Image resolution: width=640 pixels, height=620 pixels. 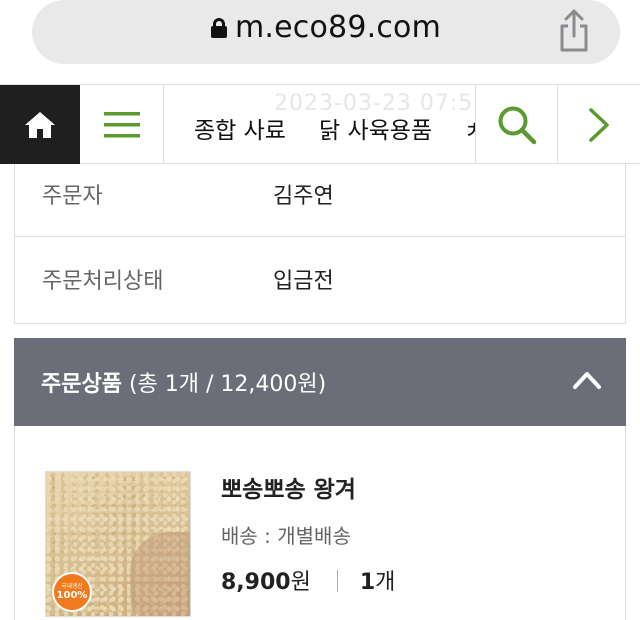 I want to click on product-thumbnail: 국내생산 100%, so click(x=118, y=544).